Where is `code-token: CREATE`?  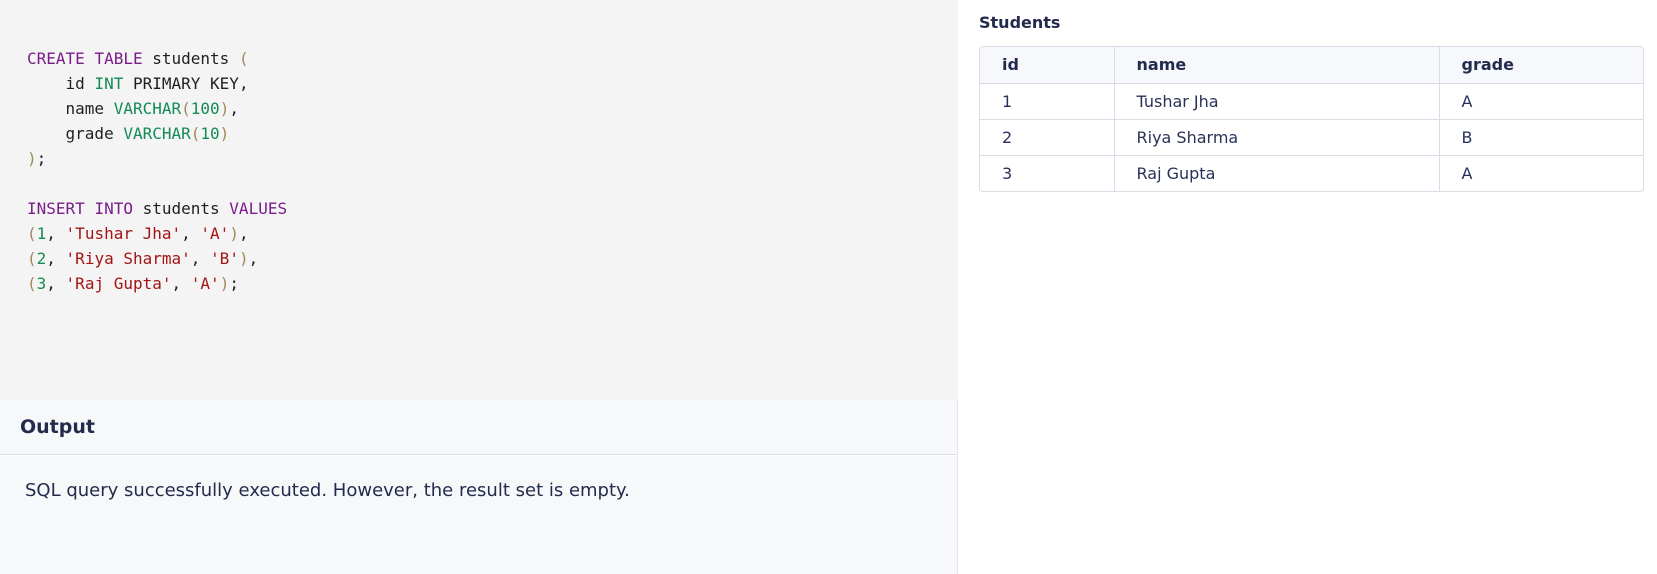
code-token: CREATE is located at coordinates (56, 58).